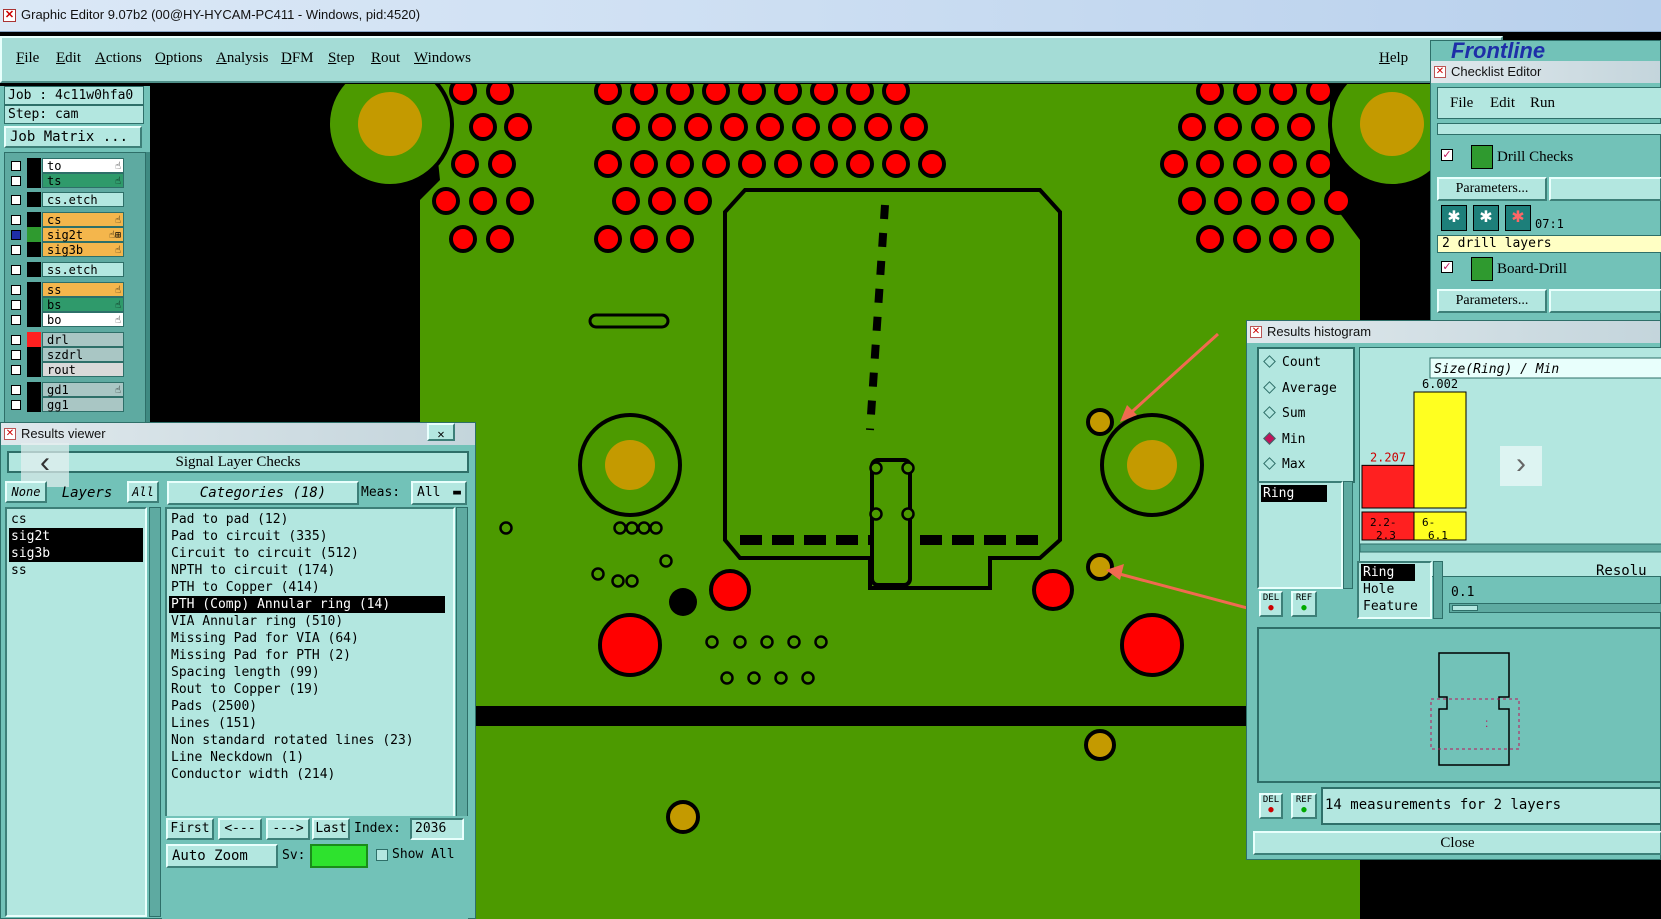 The height and width of the screenshot is (919, 1661). Describe the element at coordinates (1271, 806) in the screenshot. I see `del-button-2: DEL ●` at that location.